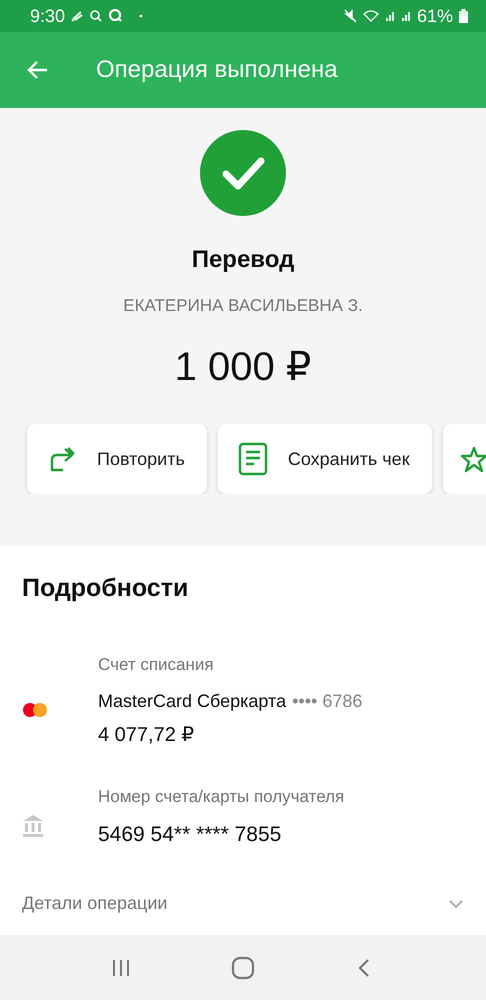  What do you see at coordinates (156, 665) in the screenshot?
I see `field-label: Счет списания` at bounding box center [156, 665].